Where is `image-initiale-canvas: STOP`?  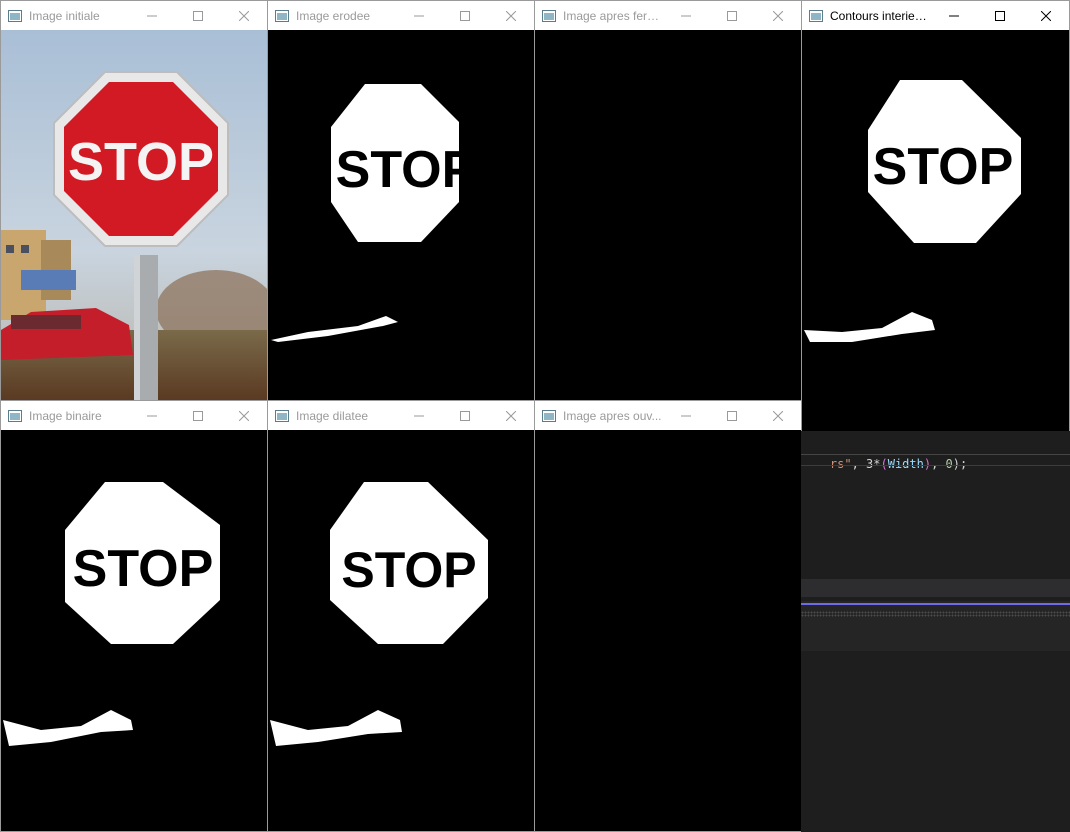
image-initiale-canvas: STOP is located at coordinates (134, 215).